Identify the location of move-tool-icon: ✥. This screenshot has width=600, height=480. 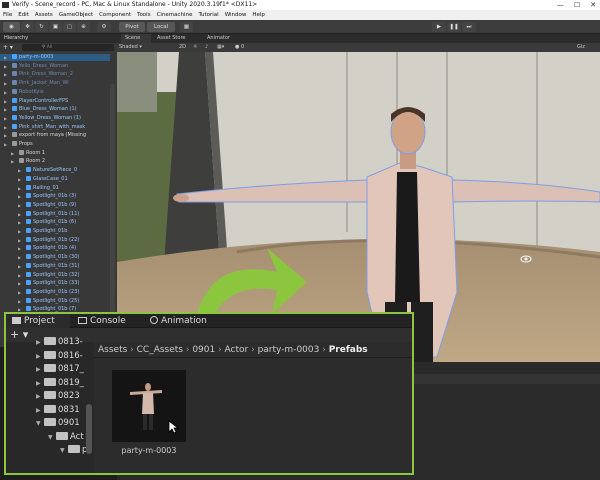
(27, 27).